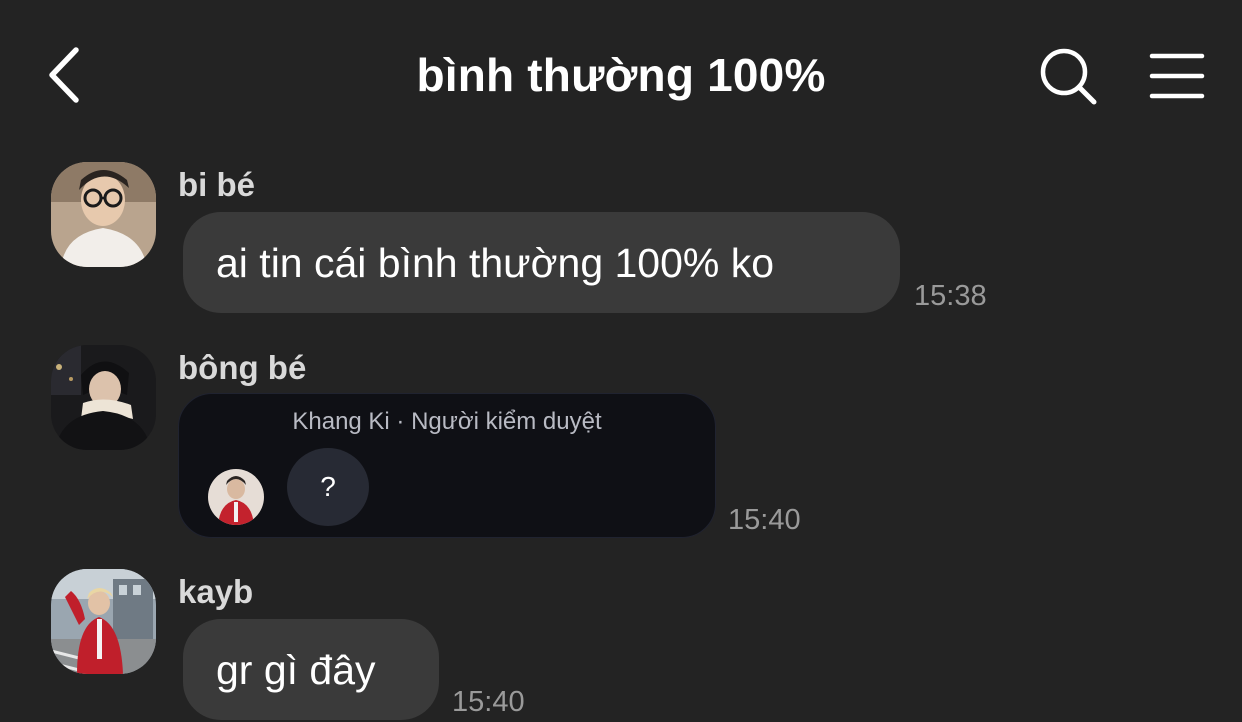 Image resolution: width=1242 pixels, height=722 pixels. I want to click on sender-name: bông bé, so click(242, 367).